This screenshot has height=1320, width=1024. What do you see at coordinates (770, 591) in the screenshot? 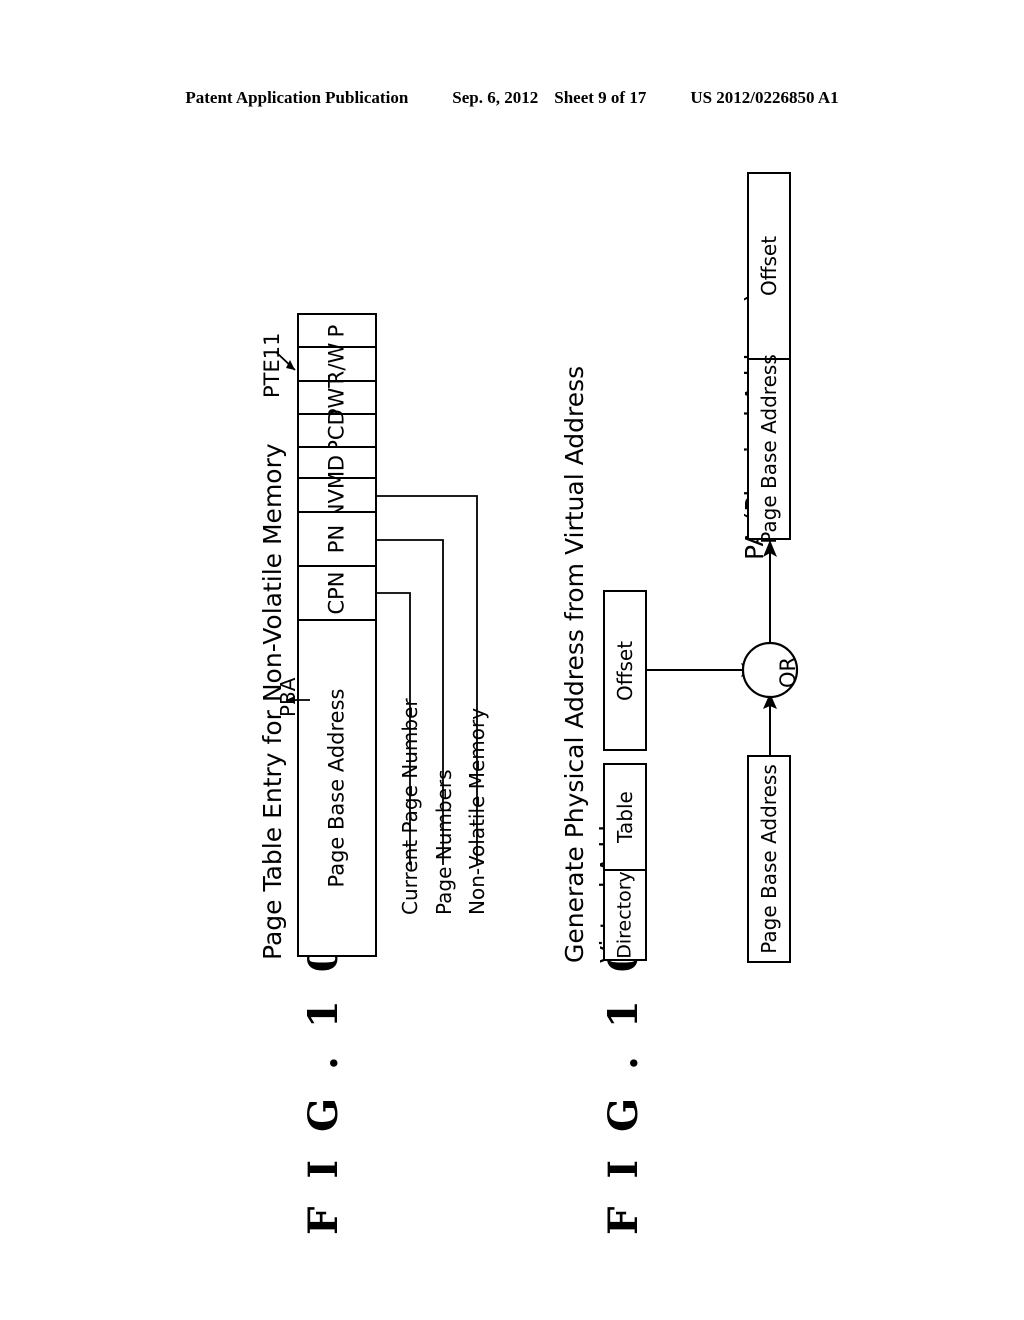
I see `arrow-or-to-pa` at bounding box center [770, 591].